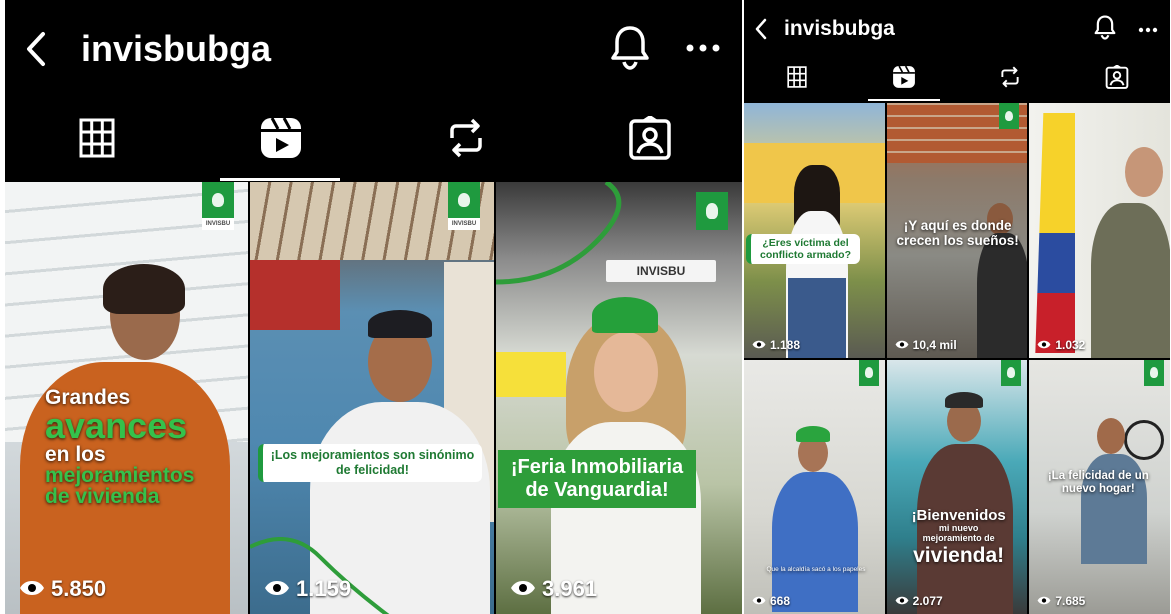  Describe the element at coordinates (1070, 601) in the screenshot. I see `view-count-text: 7.685` at that location.